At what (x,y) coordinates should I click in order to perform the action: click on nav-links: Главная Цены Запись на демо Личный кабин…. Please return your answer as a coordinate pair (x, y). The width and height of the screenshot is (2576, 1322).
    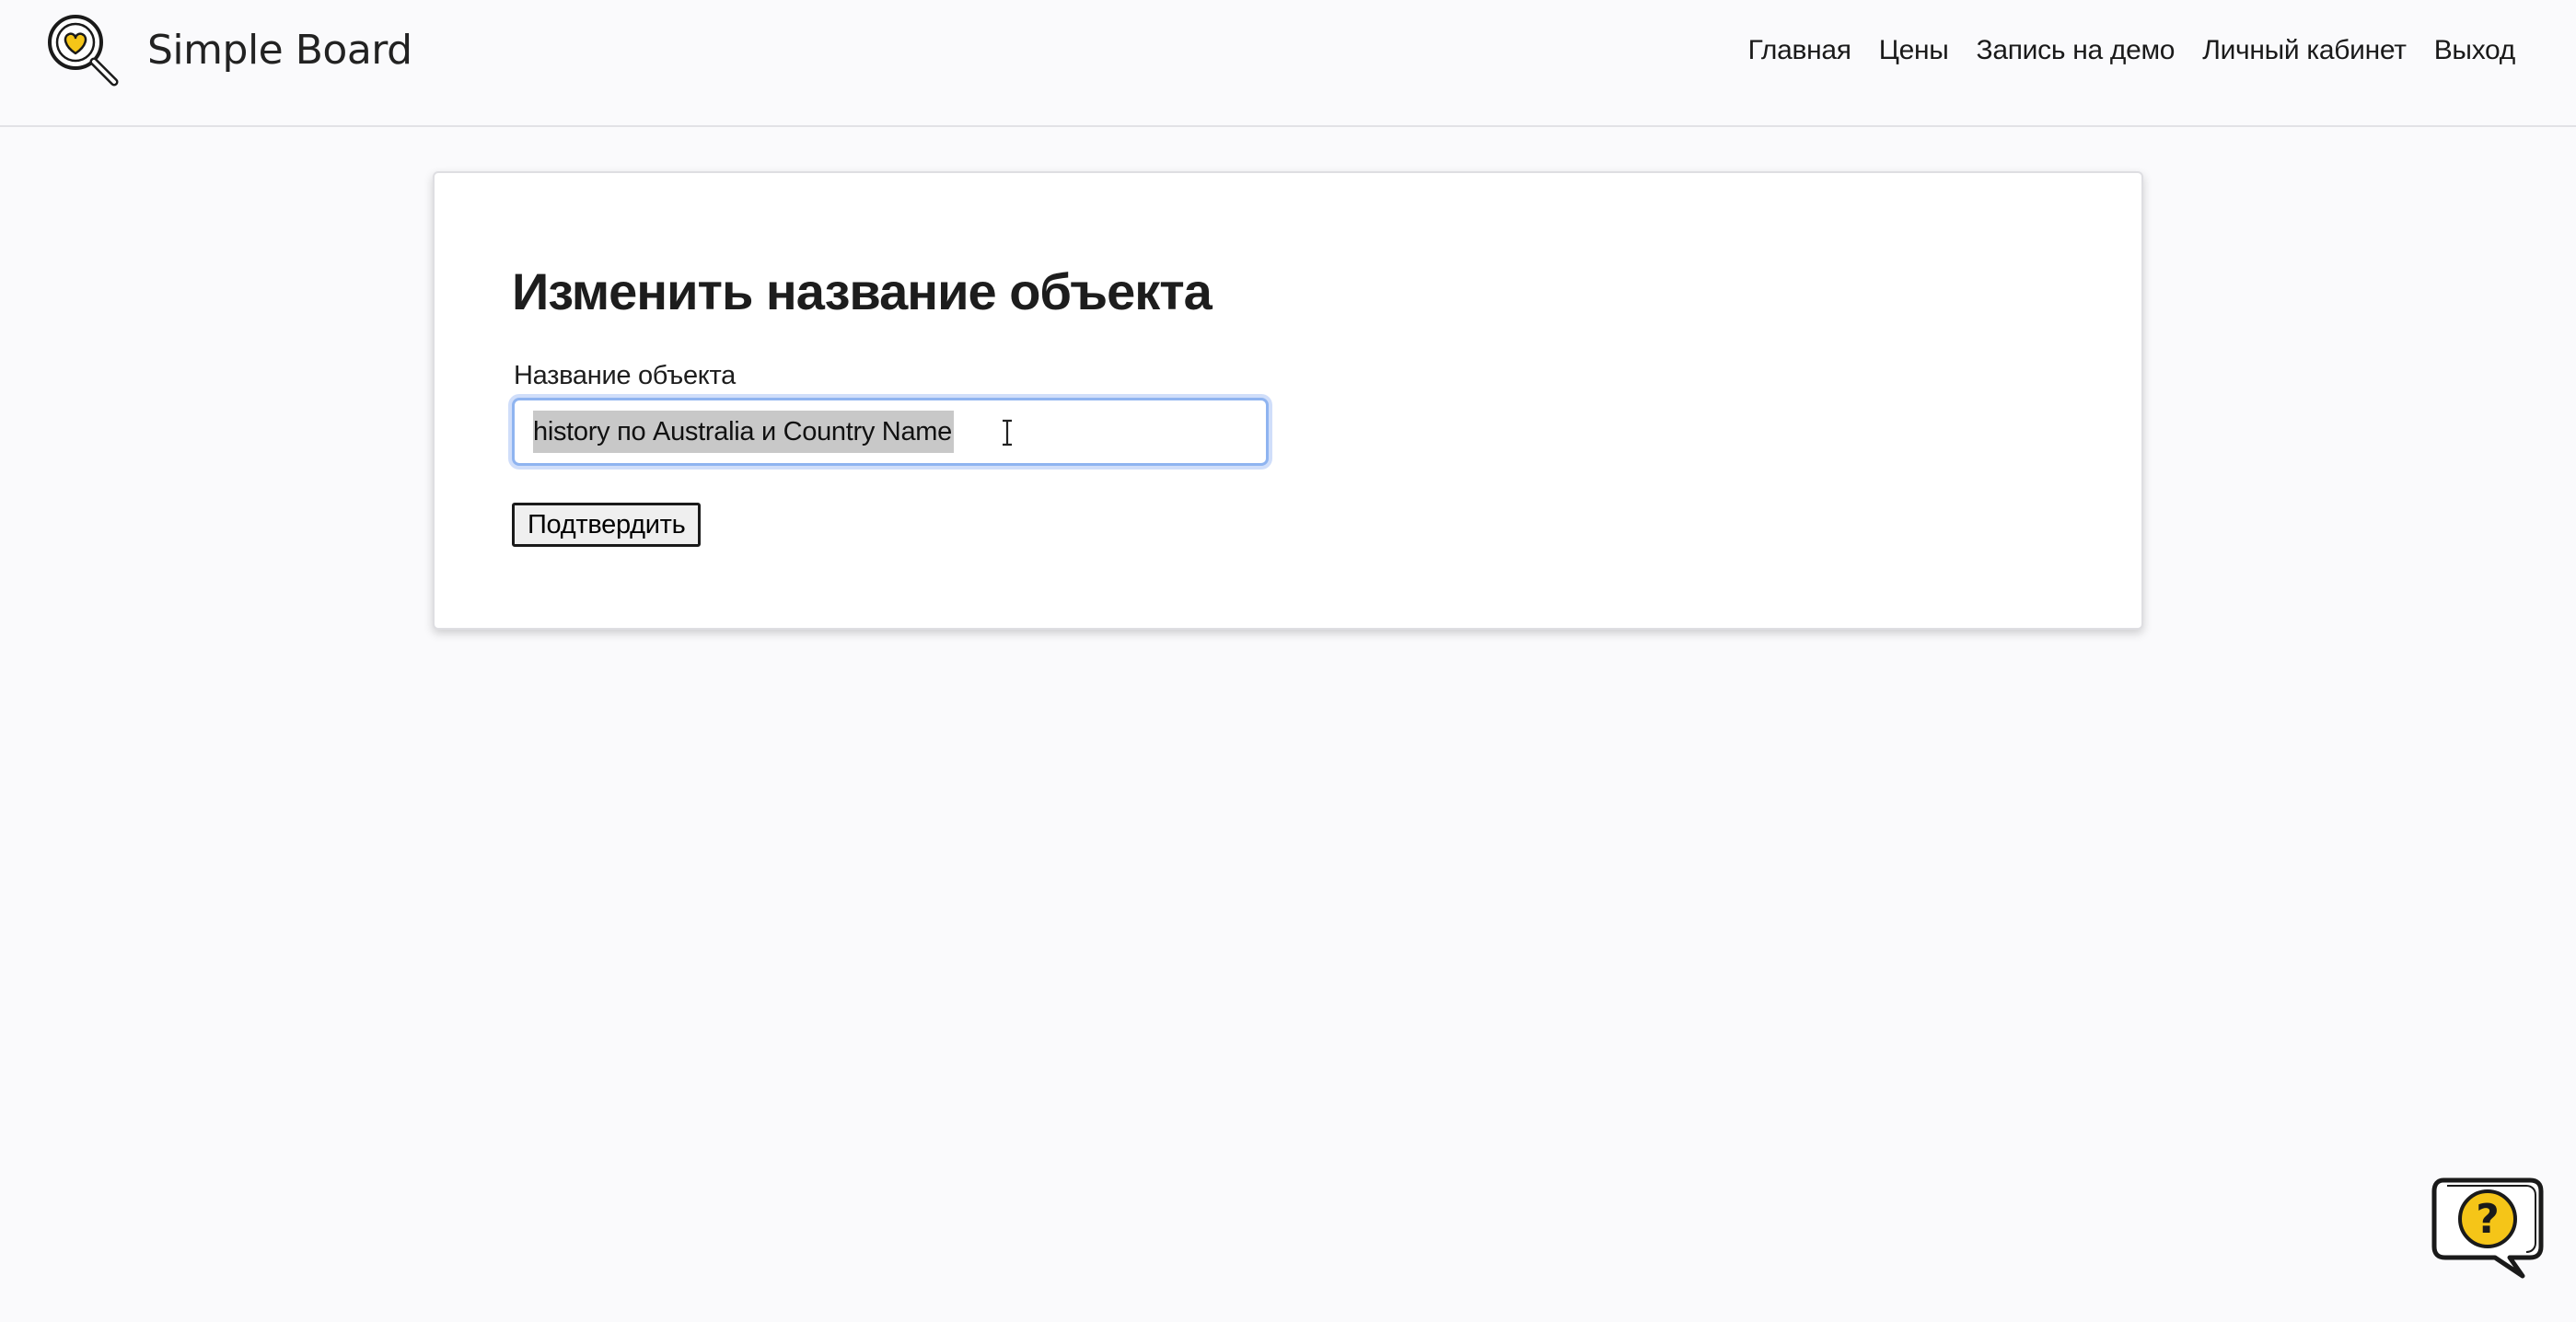
    Looking at the image, I should click on (2132, 51).